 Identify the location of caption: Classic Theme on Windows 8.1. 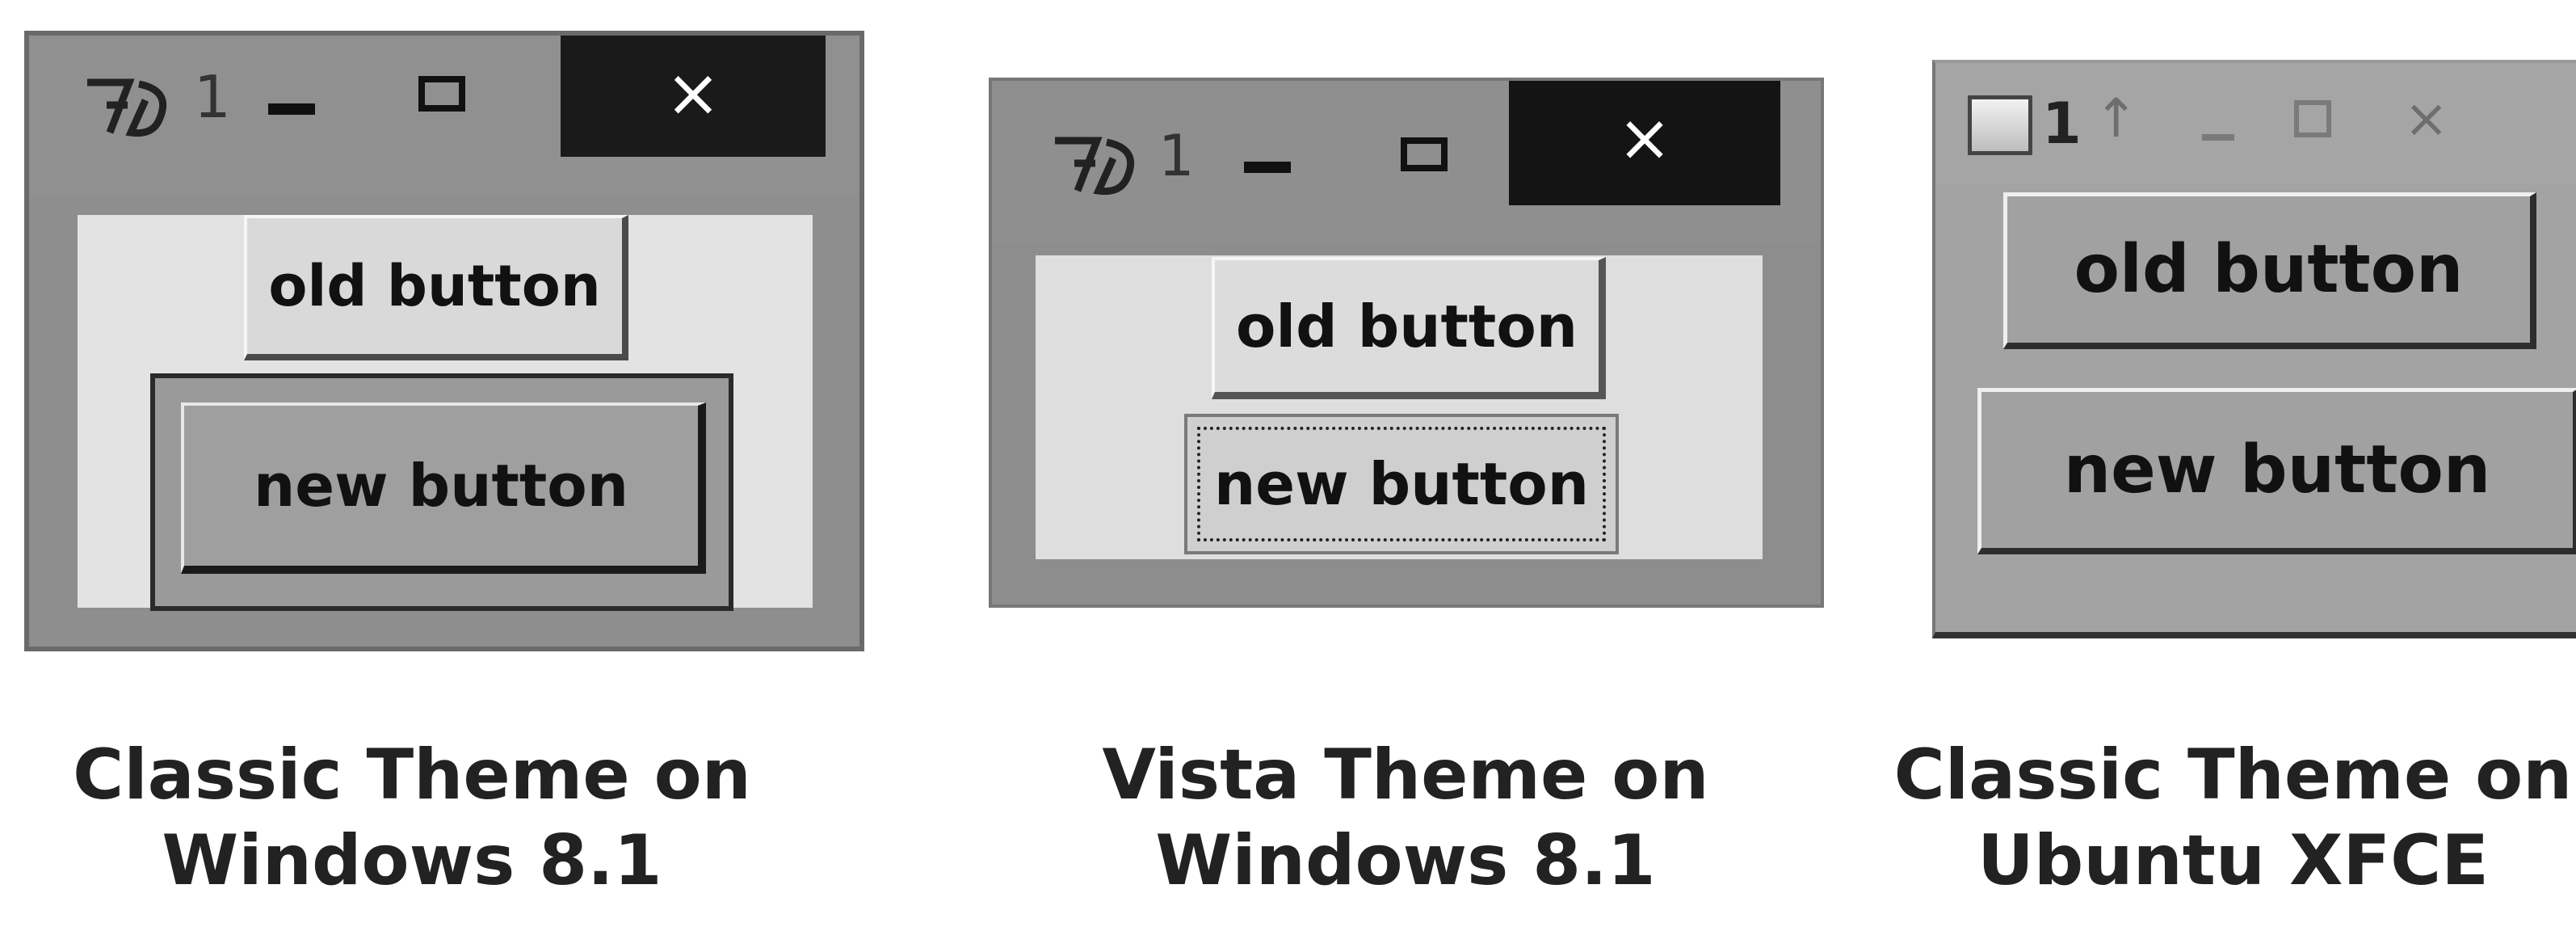
(412, 818).